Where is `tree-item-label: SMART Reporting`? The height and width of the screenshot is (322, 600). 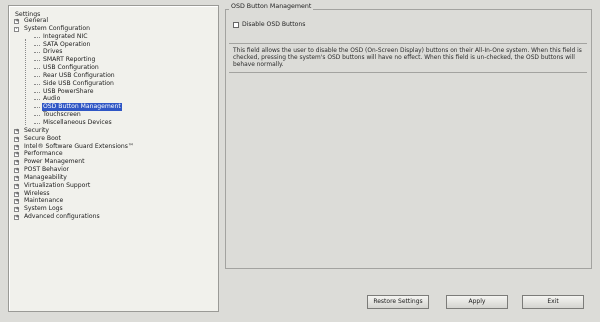
tree-item-label: SMART Reporting is located at coordinates (69, 60).